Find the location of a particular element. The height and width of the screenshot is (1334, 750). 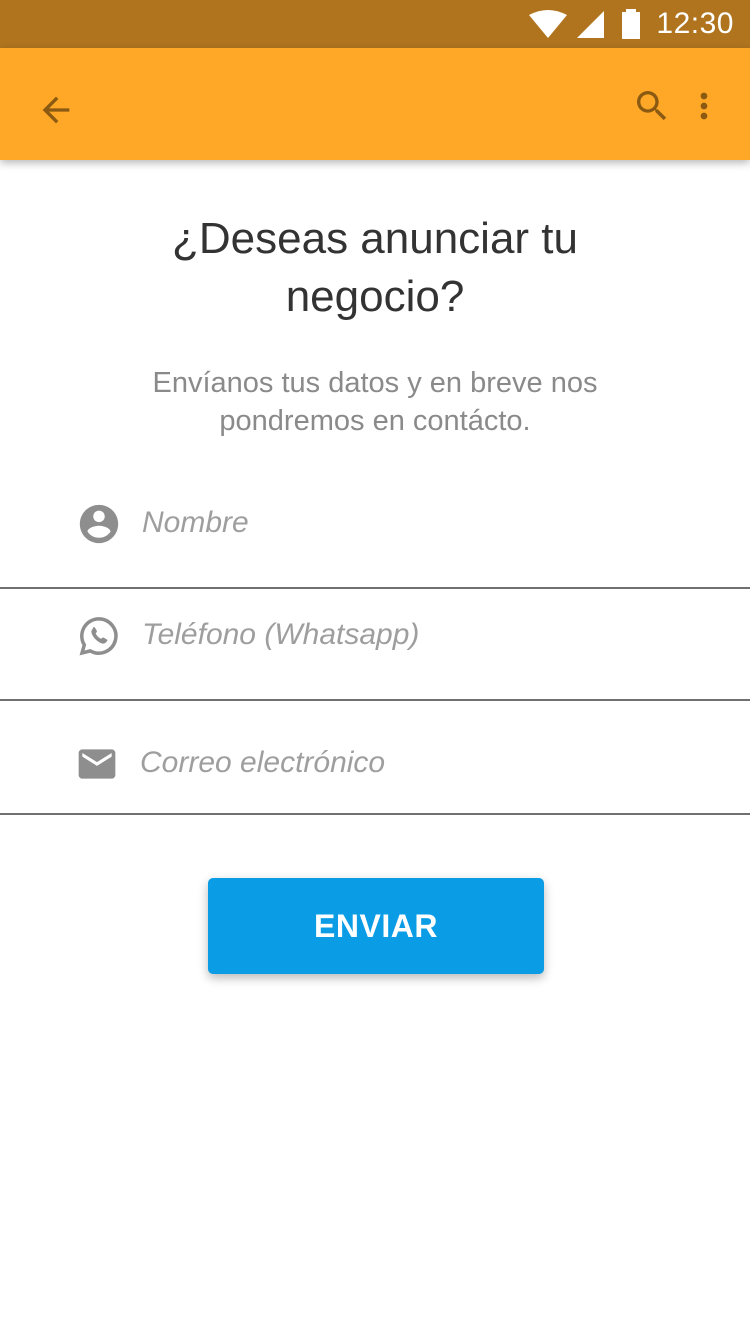

status-bar: 12:30 is located at coordinates (375, 24).